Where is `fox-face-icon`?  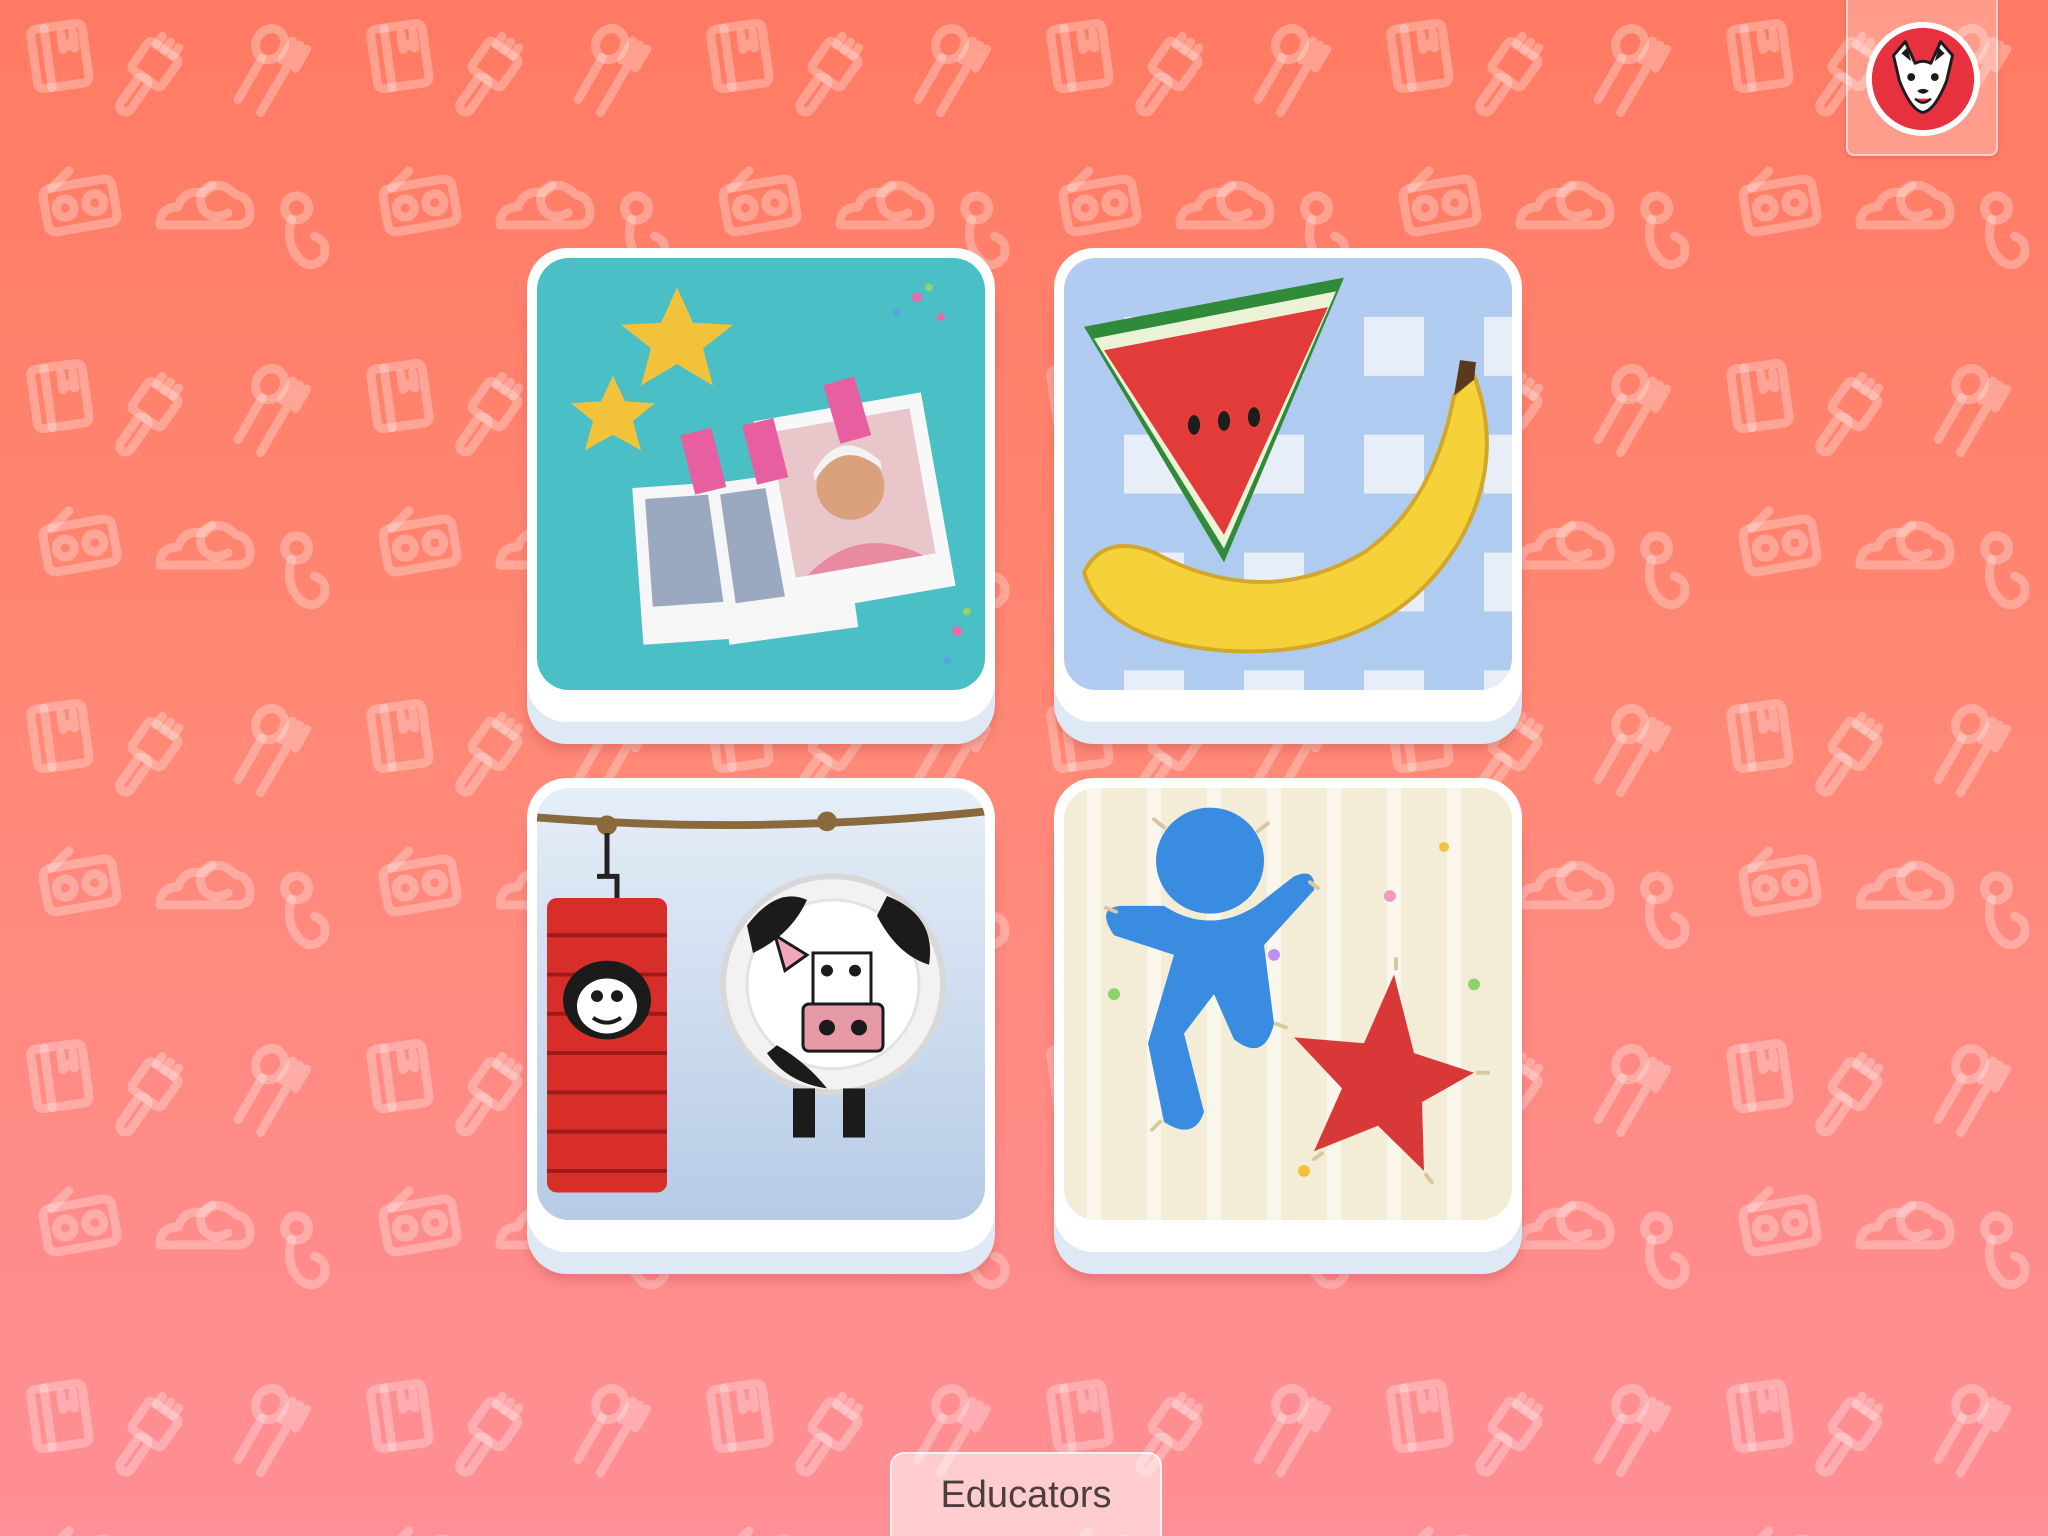 fox-face-icon is located at coordinates (1923, 79).